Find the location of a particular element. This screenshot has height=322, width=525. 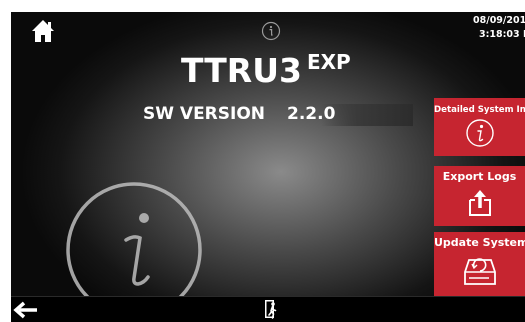

datetime-display: 08/09/201 3:18:03 P is located at coordinates (499, 28).